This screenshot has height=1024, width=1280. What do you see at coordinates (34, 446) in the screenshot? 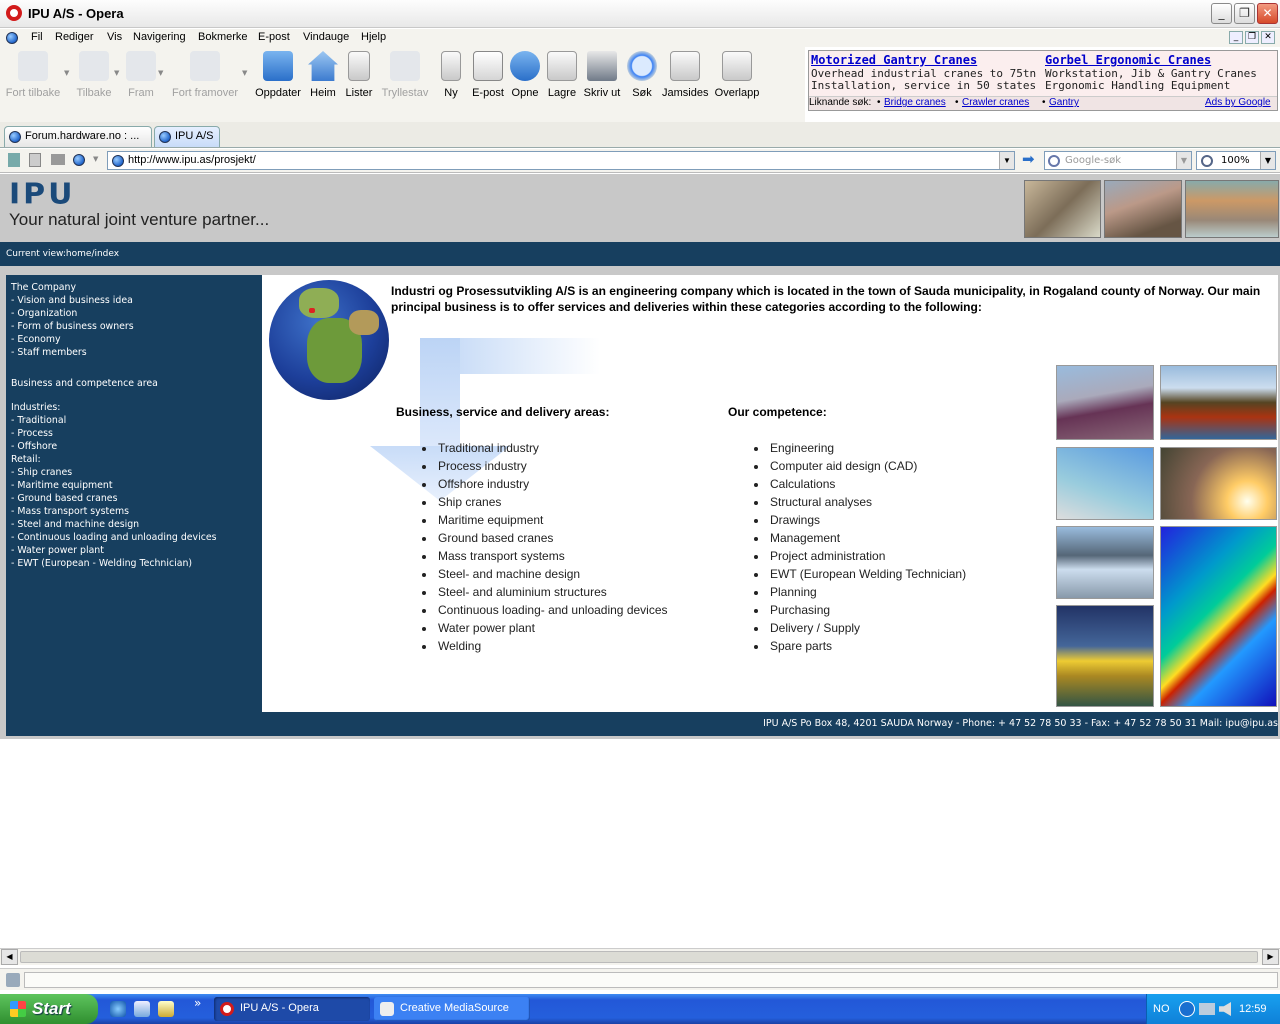
I see `nav-offshore: - Offshore` at bounding box center [34, 446].